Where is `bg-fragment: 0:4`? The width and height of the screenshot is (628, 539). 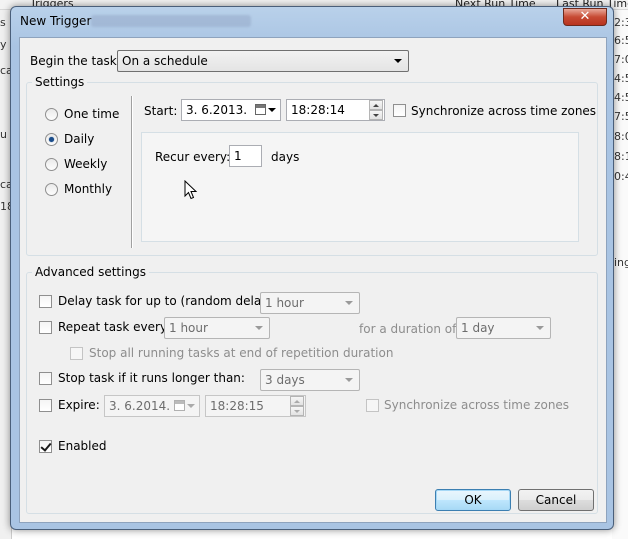
bg-fragment: 0:4 is located at coordinates (621, 176).